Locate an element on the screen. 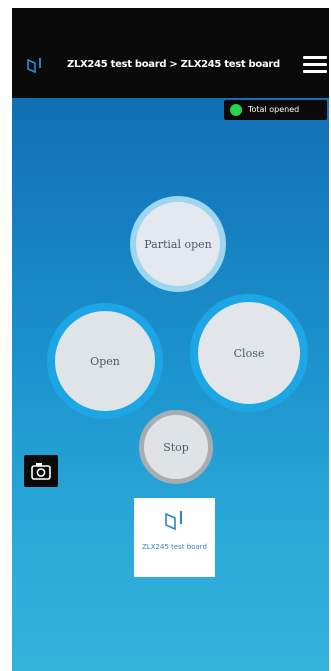 This screenshot has width=331, height=671. open-button: Open is located at coordinates (105, 361).